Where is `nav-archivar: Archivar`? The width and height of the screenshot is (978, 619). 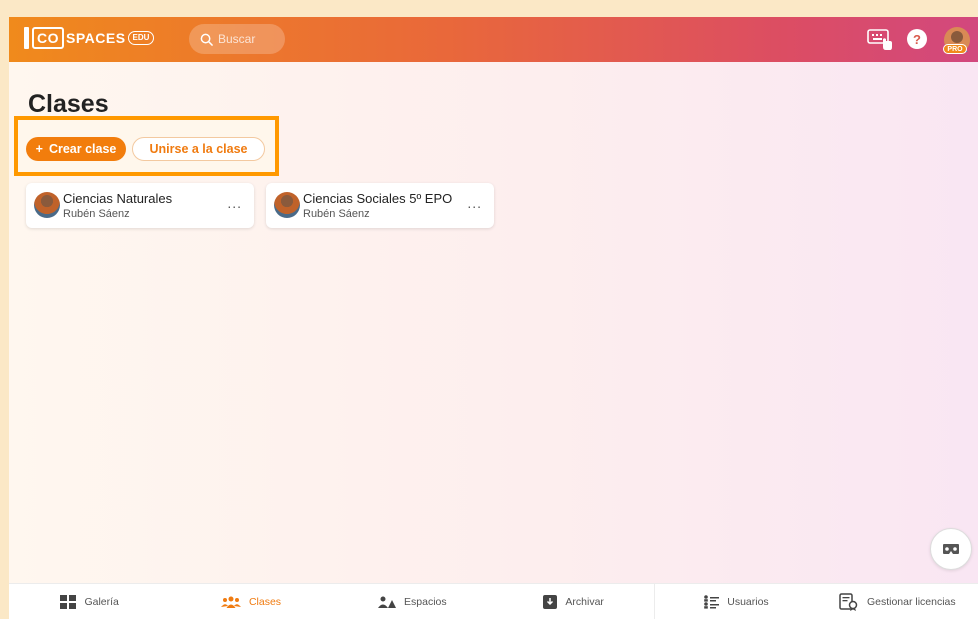
nav-archivar: Archivar is located at coordinates (573, 601).